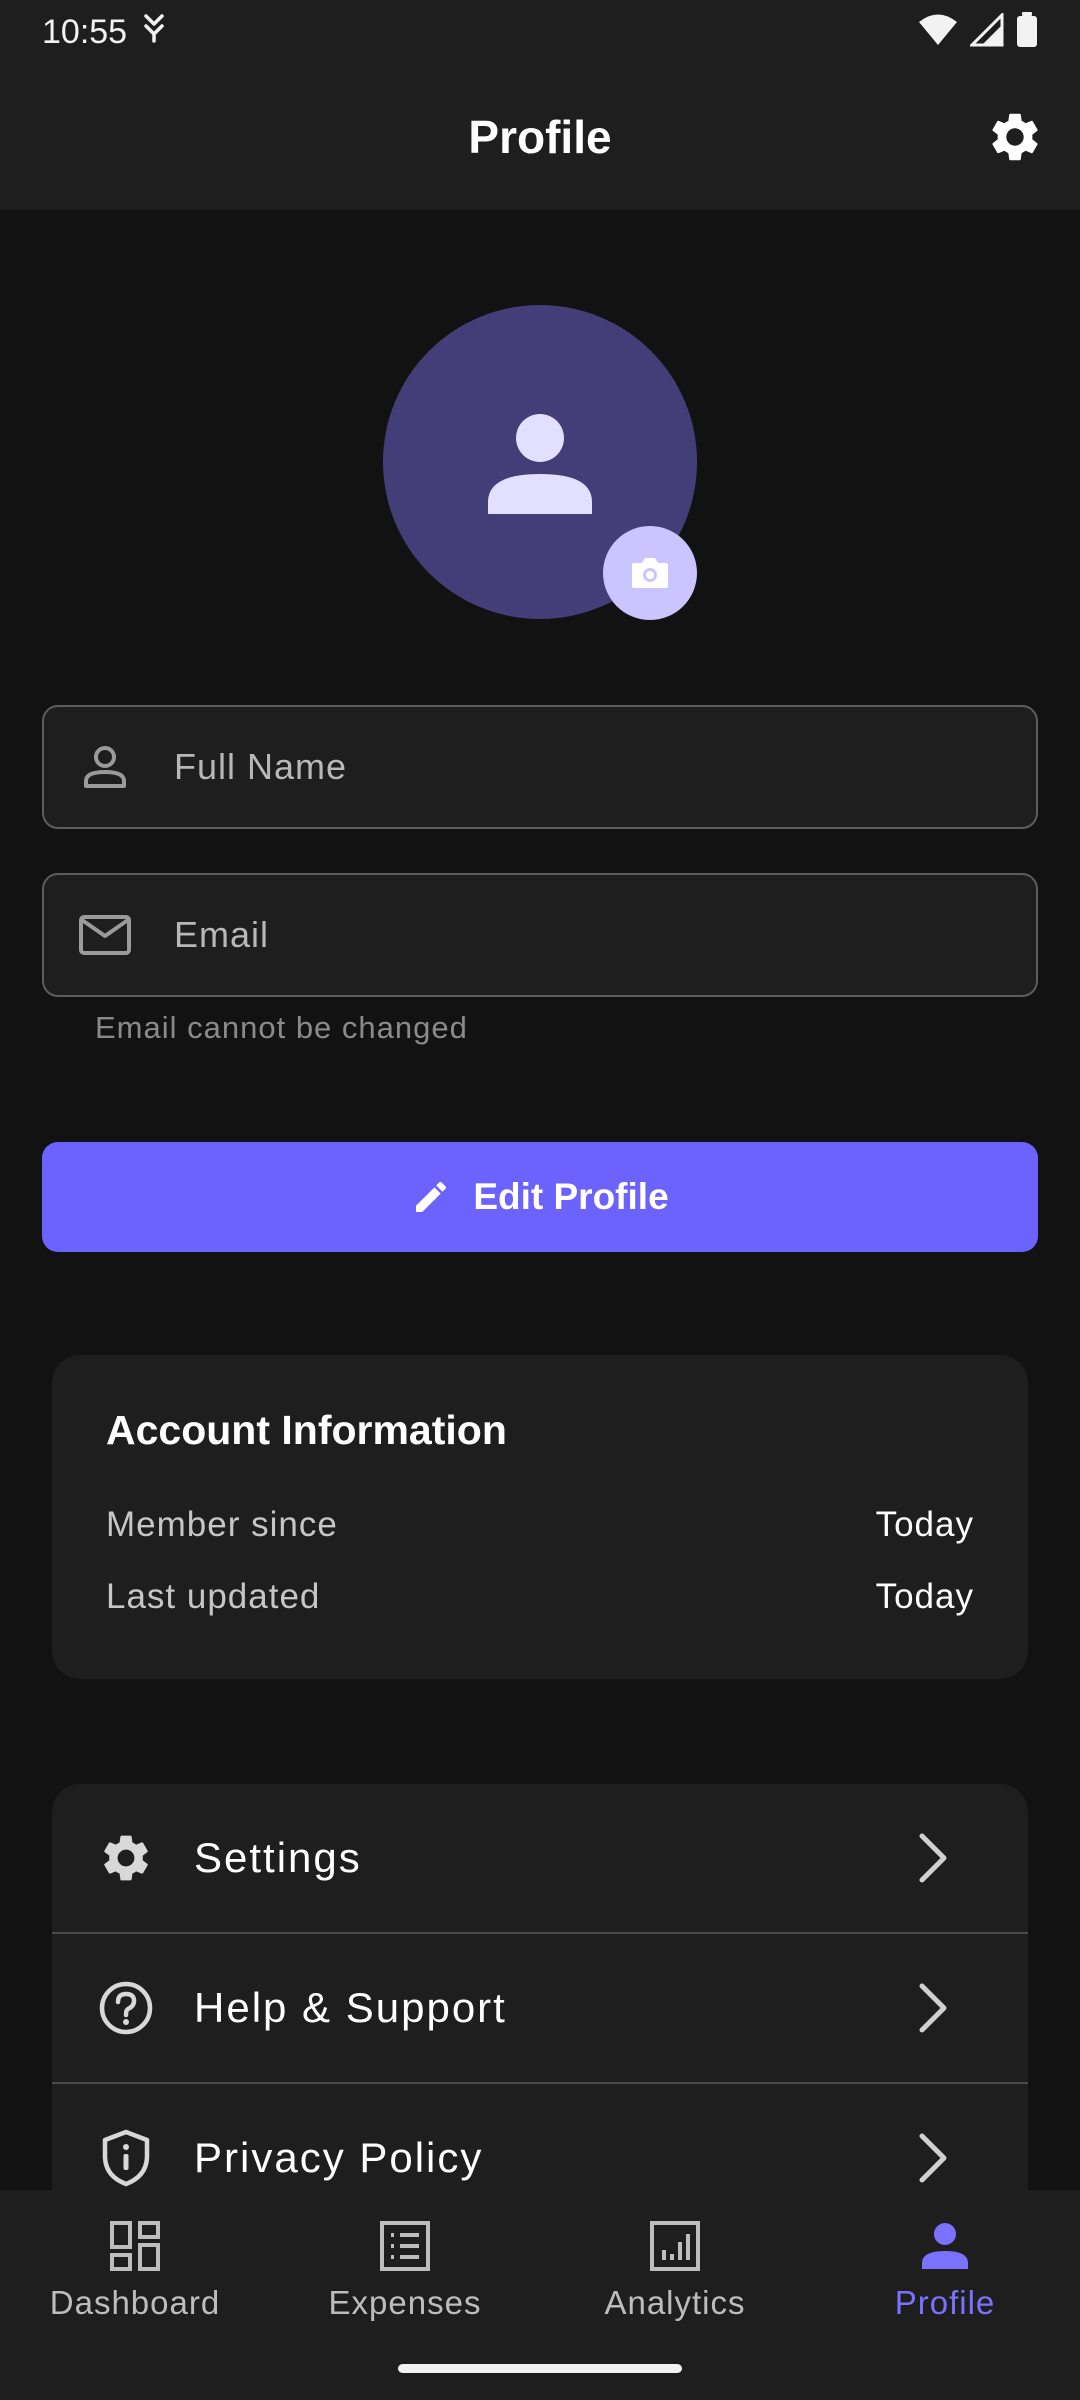 The width and height of the screenshot is (1080, 2400). Describe the element at coordinates (540, 1858) in the screenshot. I see `menu-item-settings: Settings` at that location.